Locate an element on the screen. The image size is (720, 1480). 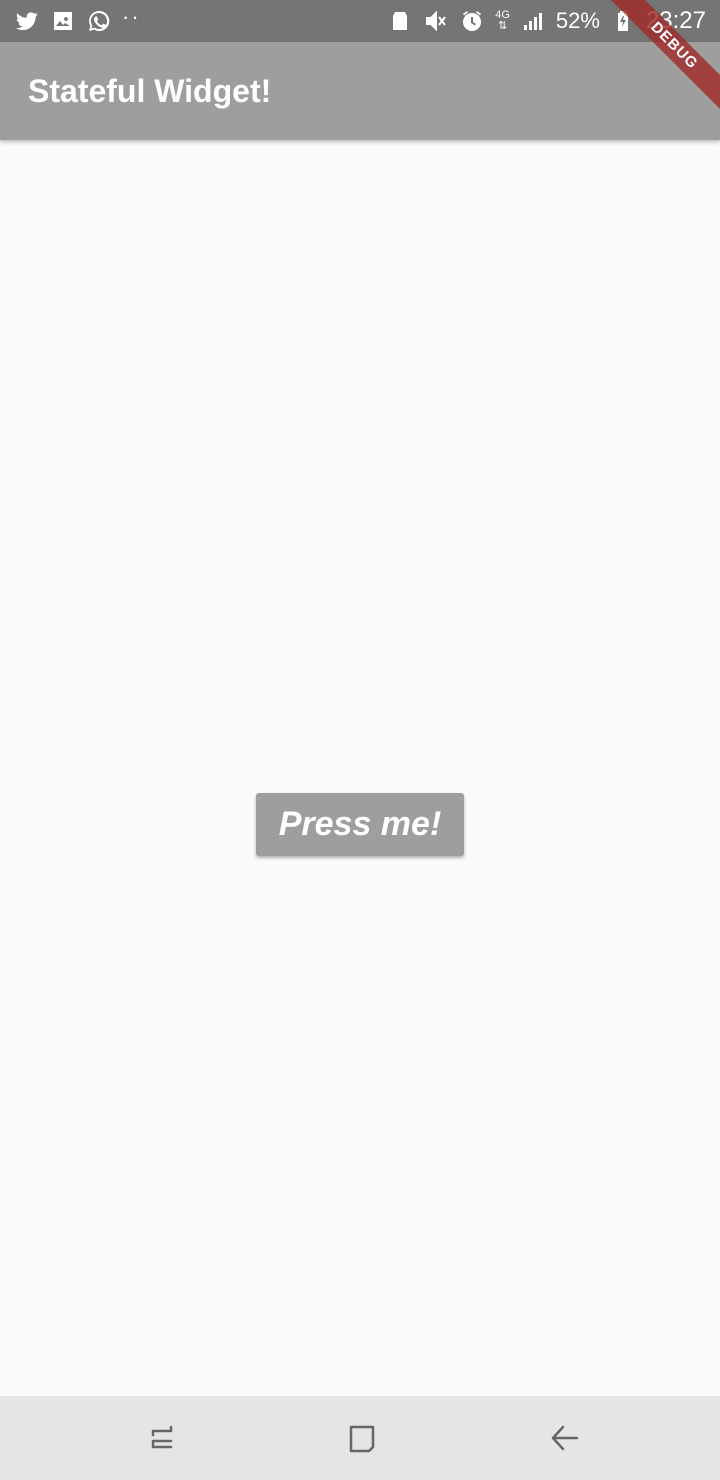
app-title: Stateful Widget! is located at coordinates (150, 90).